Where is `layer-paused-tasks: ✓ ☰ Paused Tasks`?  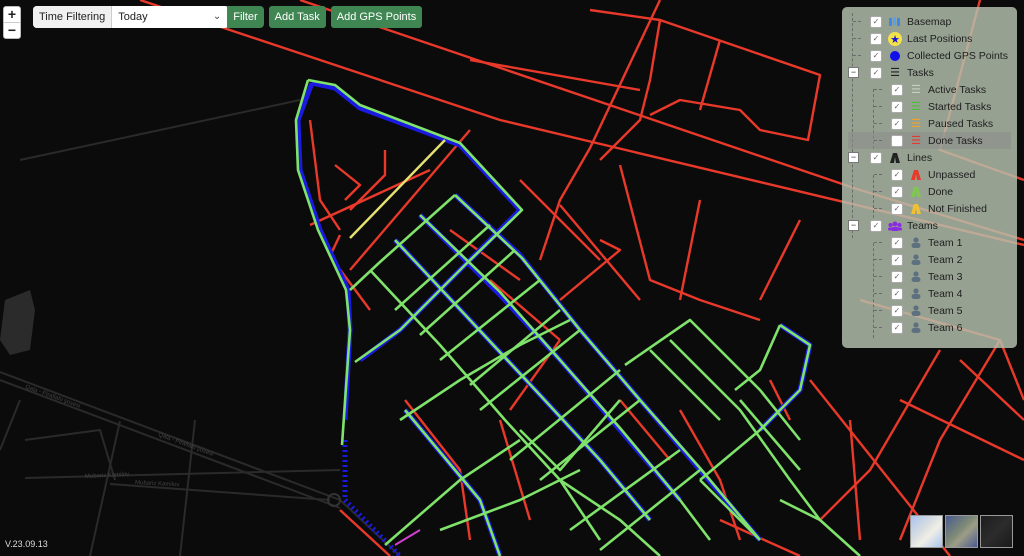
layer-paused-tasks: ✓ ☰ Paused Tasks is located at coordinates (932, 123).